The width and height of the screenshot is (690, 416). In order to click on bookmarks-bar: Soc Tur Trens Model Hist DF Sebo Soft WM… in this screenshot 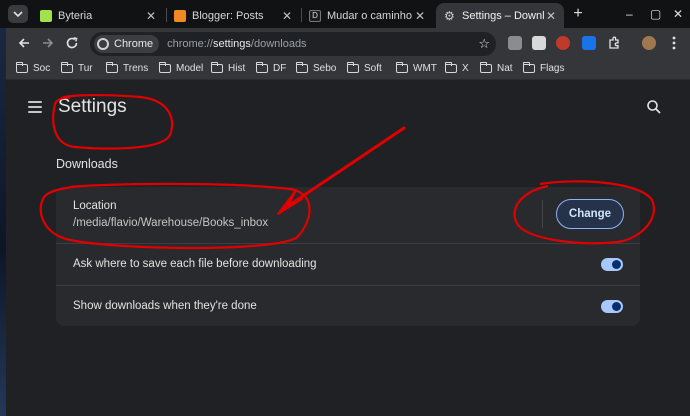, I will do `click(348, 70)`.